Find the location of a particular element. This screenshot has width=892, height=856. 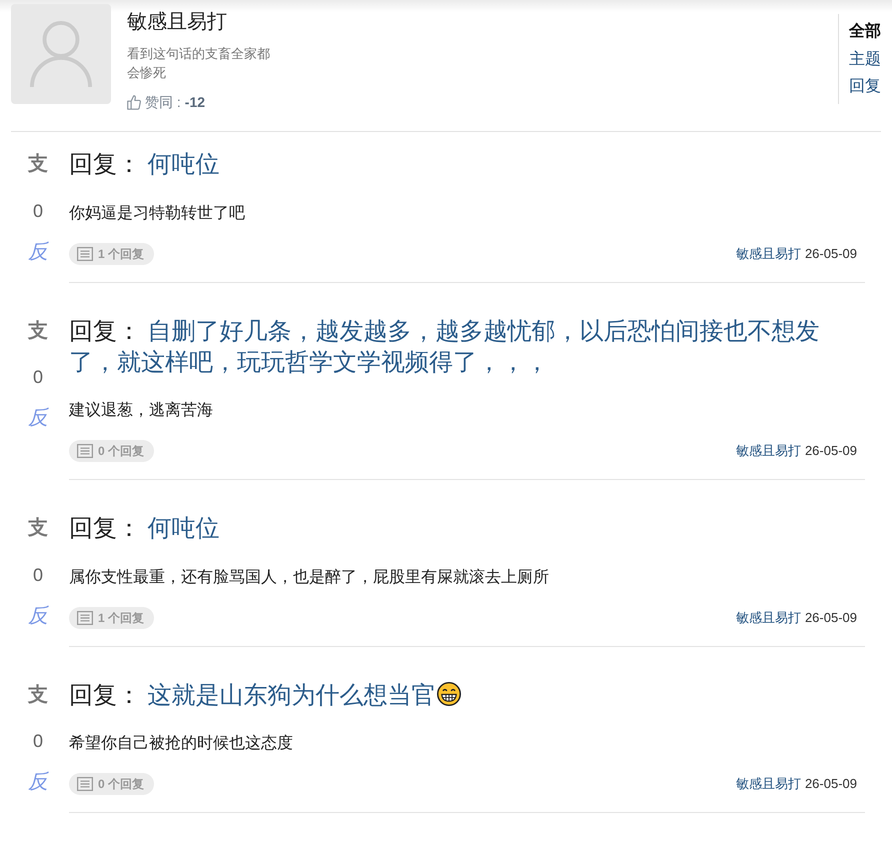

post-body: 属你支性最重，还有脸骂国人，也是醉了，屁股里有屎就滚去上厕所 is located at coordinates (309, 578).